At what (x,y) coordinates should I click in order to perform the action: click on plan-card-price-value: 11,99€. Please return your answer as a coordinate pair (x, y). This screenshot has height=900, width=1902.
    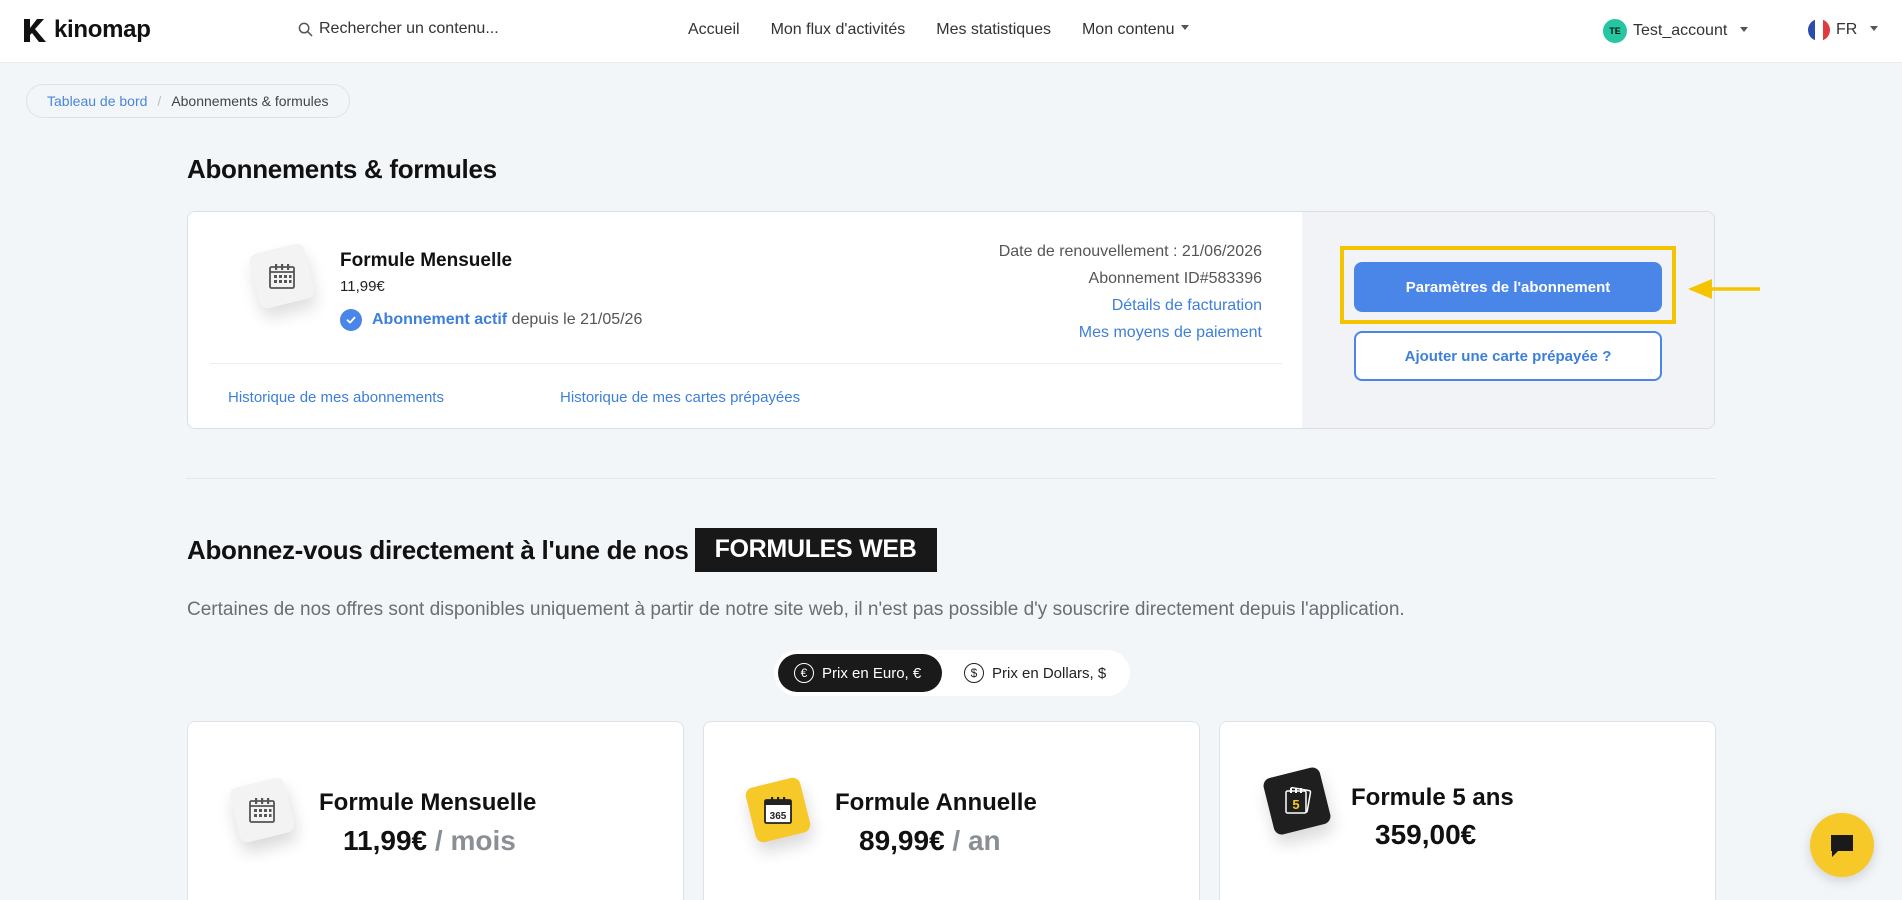
    Looking at the image, I should click on (385, 840).